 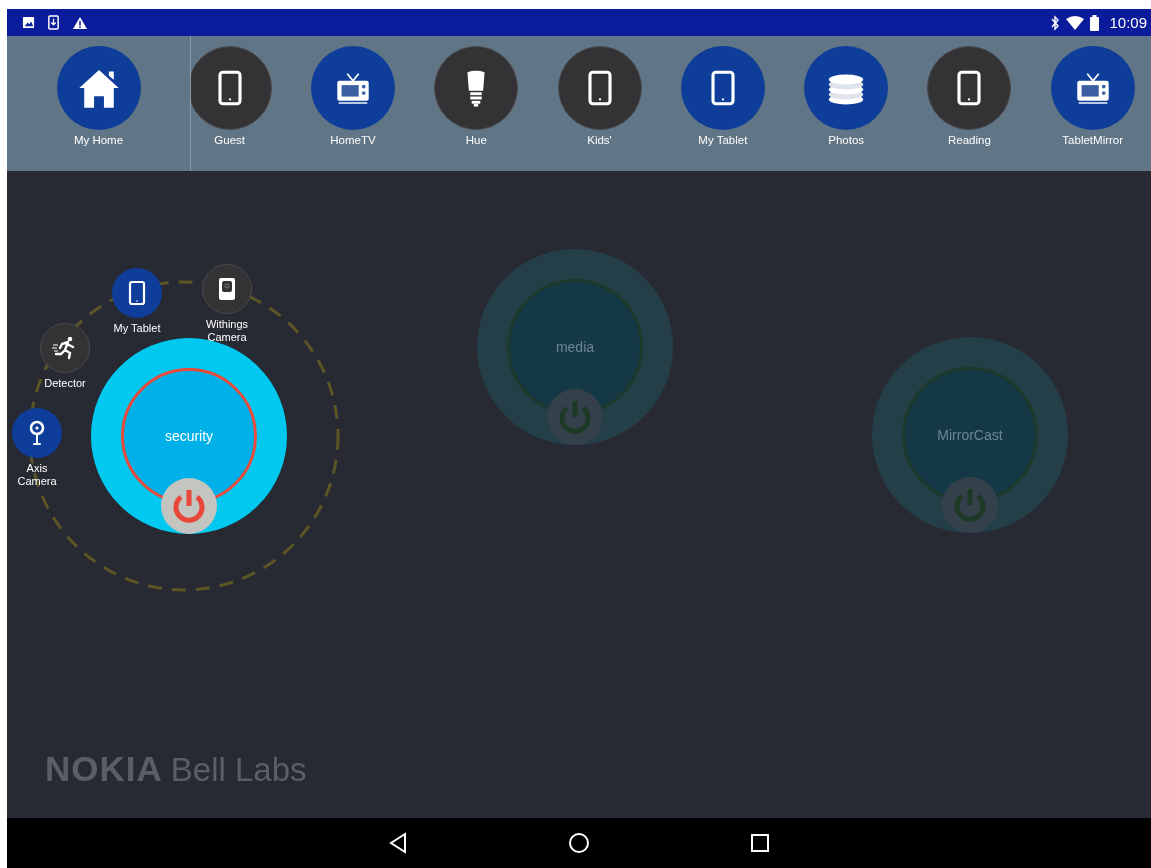 I want to click on warning-icon, so click(x=80, y=22).